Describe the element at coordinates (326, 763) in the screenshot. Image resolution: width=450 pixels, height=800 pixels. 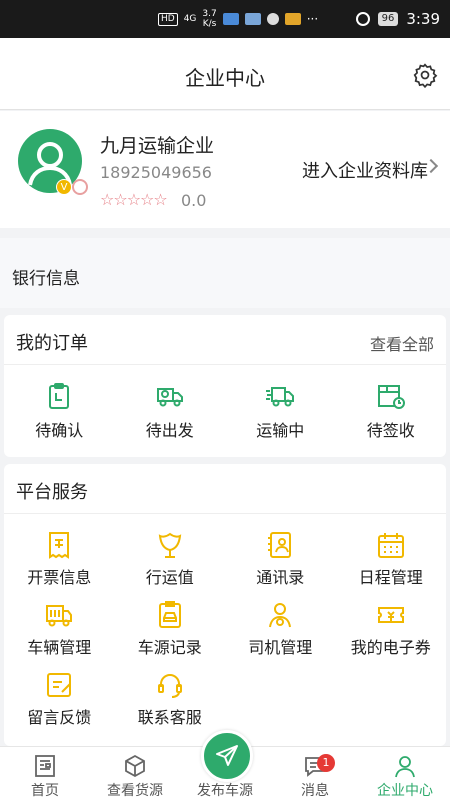
I see `message-count-badge: 1` at that location.